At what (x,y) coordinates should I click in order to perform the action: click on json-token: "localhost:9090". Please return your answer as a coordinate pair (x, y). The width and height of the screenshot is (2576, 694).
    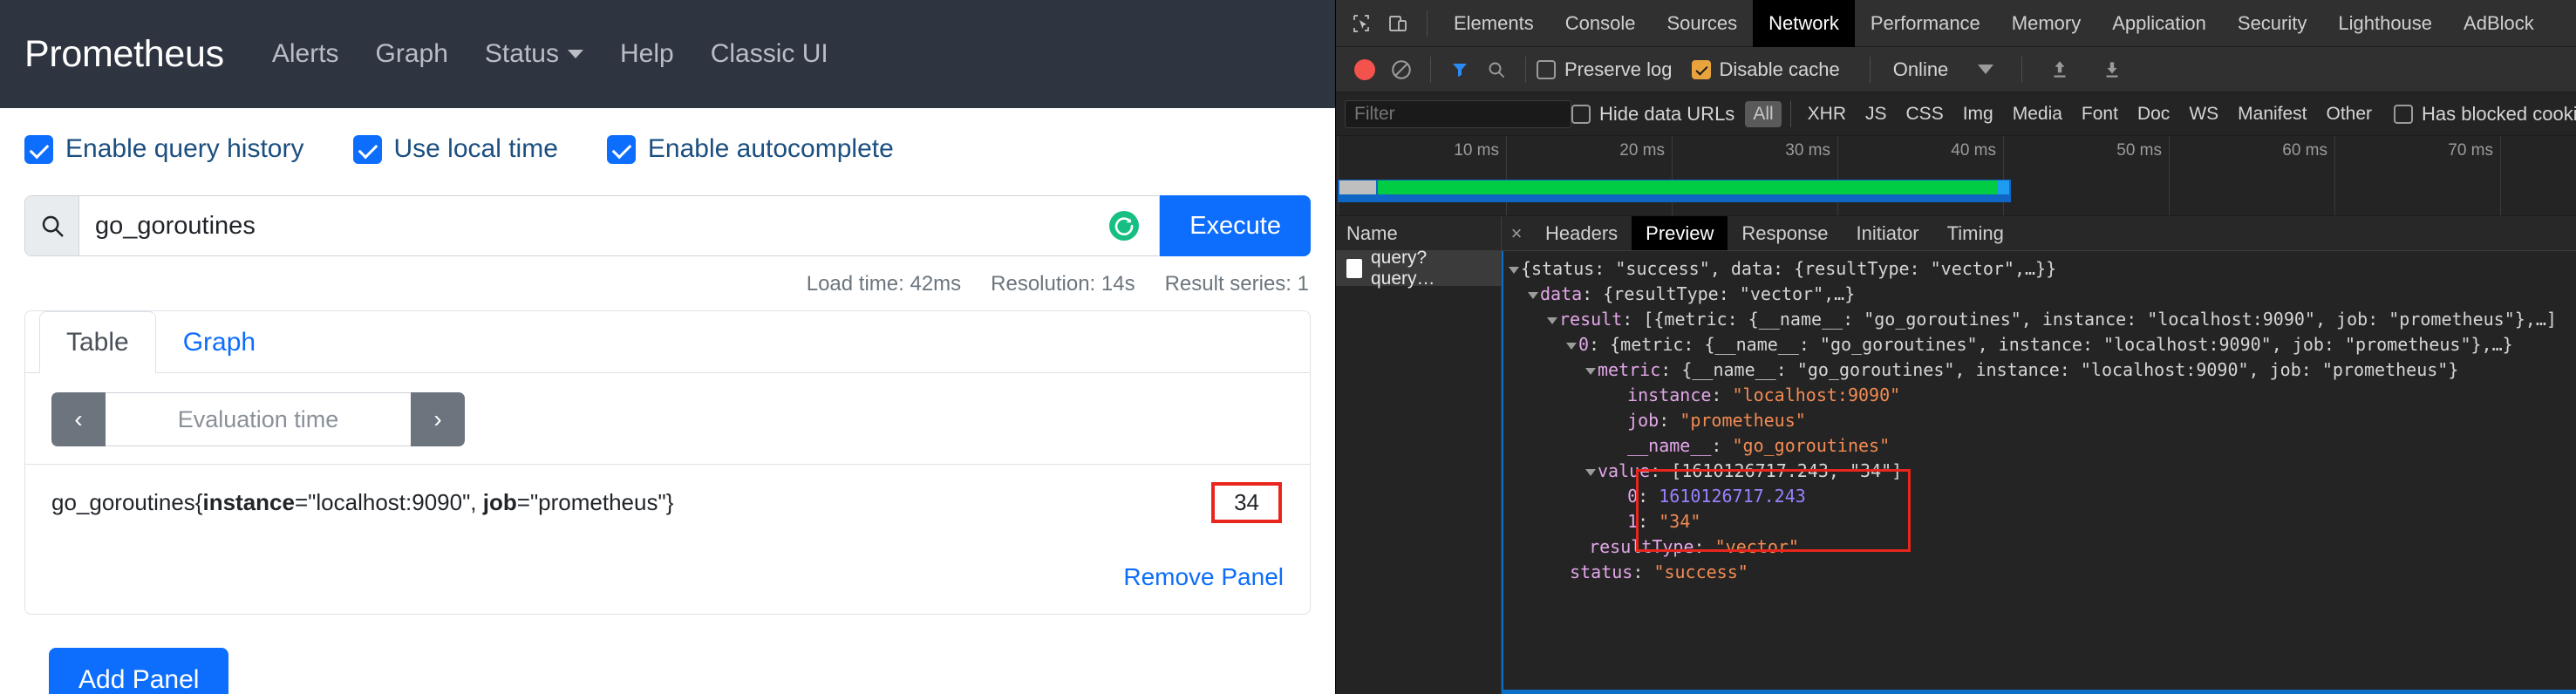
    Looking at the image, I should click on (1817, 394).